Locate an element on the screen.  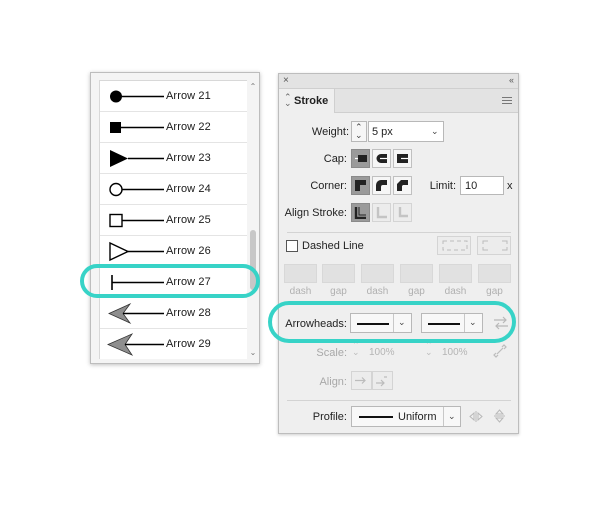
bevel-join-icon is located at coordinates (402, 185).